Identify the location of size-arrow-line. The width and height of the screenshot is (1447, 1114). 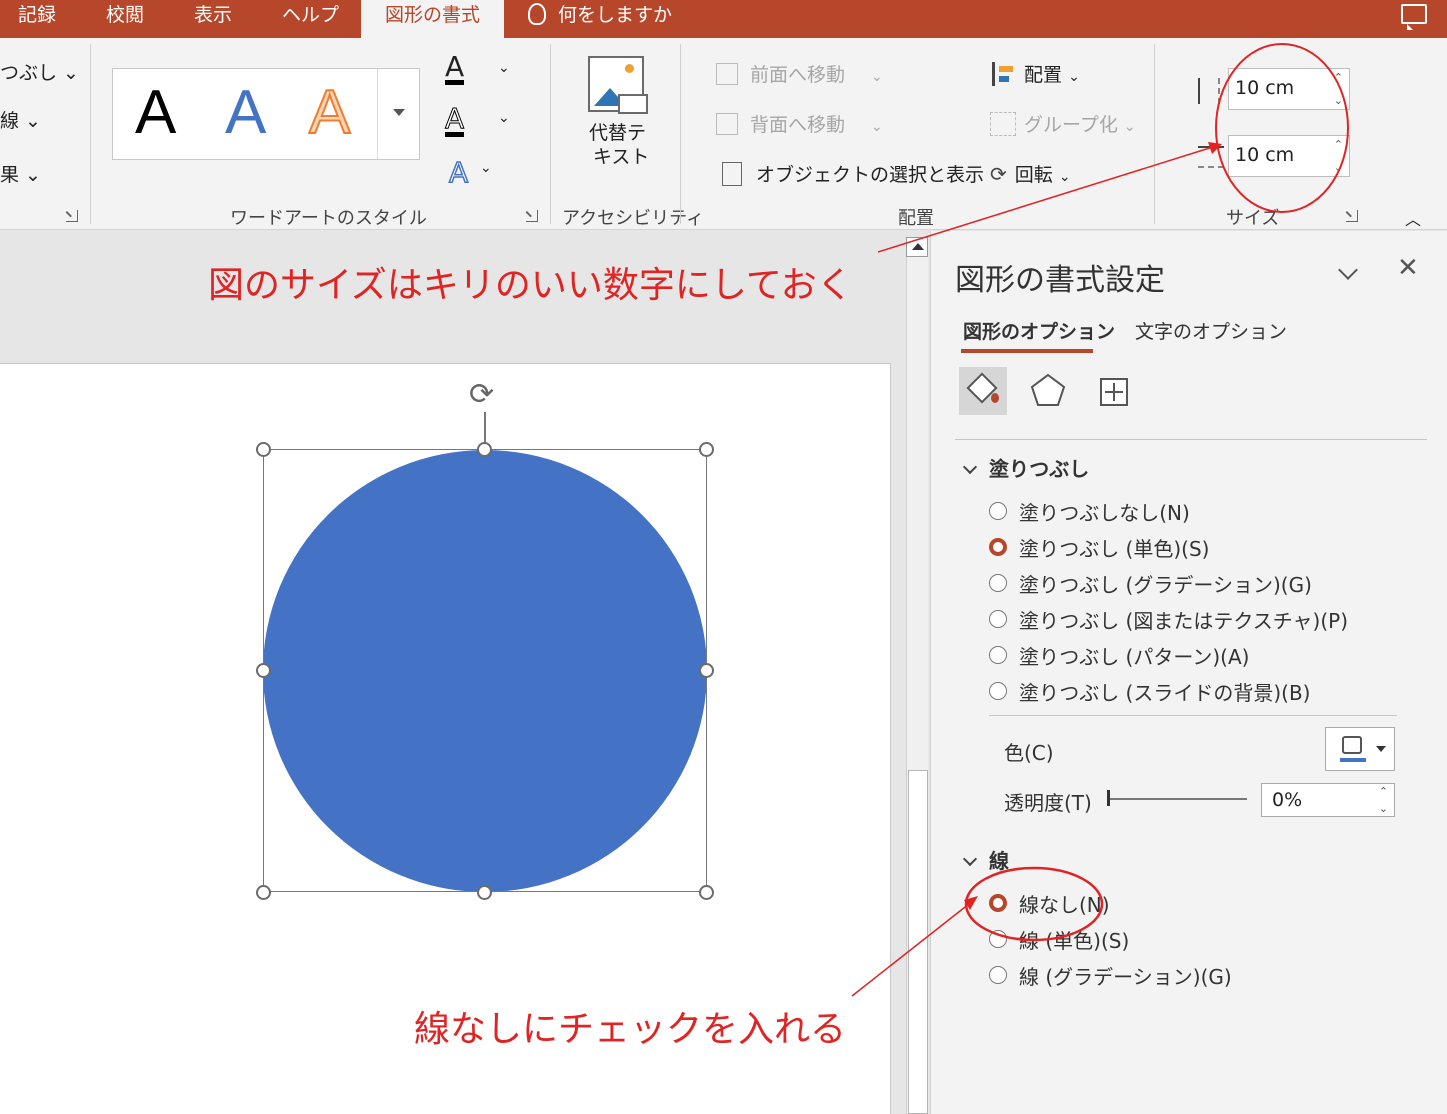
(1047, 199).